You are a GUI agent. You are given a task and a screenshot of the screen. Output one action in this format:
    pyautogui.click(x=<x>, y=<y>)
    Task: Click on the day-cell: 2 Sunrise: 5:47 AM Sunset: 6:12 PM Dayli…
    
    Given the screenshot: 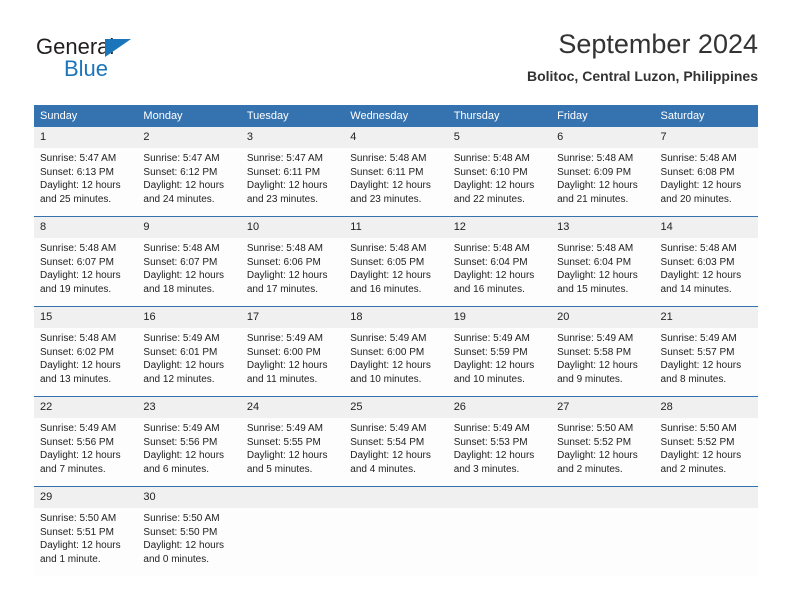 What is the action you would take?
    pyautogui.click(x=189, y=172)
    